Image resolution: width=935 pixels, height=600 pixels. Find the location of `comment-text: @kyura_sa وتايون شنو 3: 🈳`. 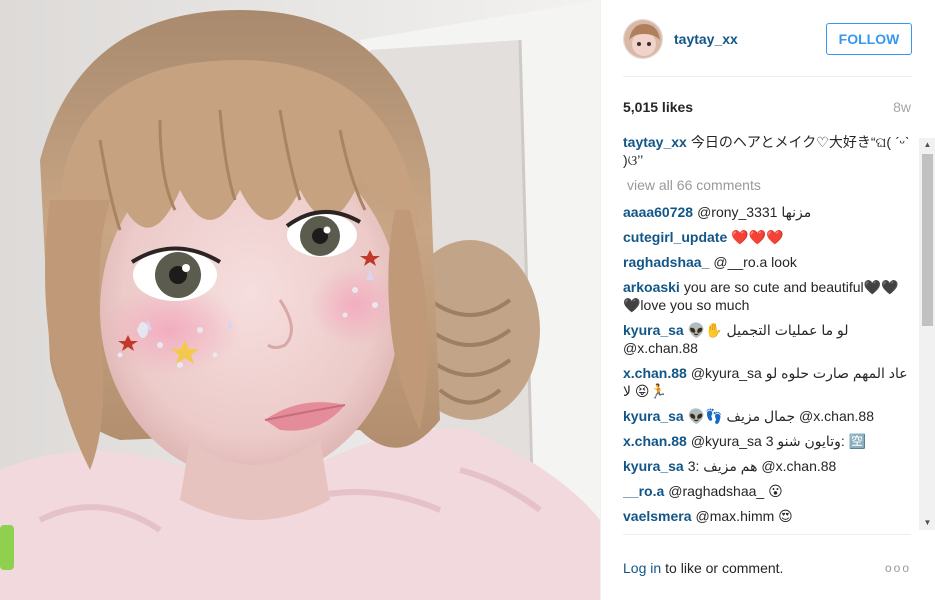

comment-text: @kyura_sa وتايون شنو 3: 🈳 is located at coordinates (778, 441).